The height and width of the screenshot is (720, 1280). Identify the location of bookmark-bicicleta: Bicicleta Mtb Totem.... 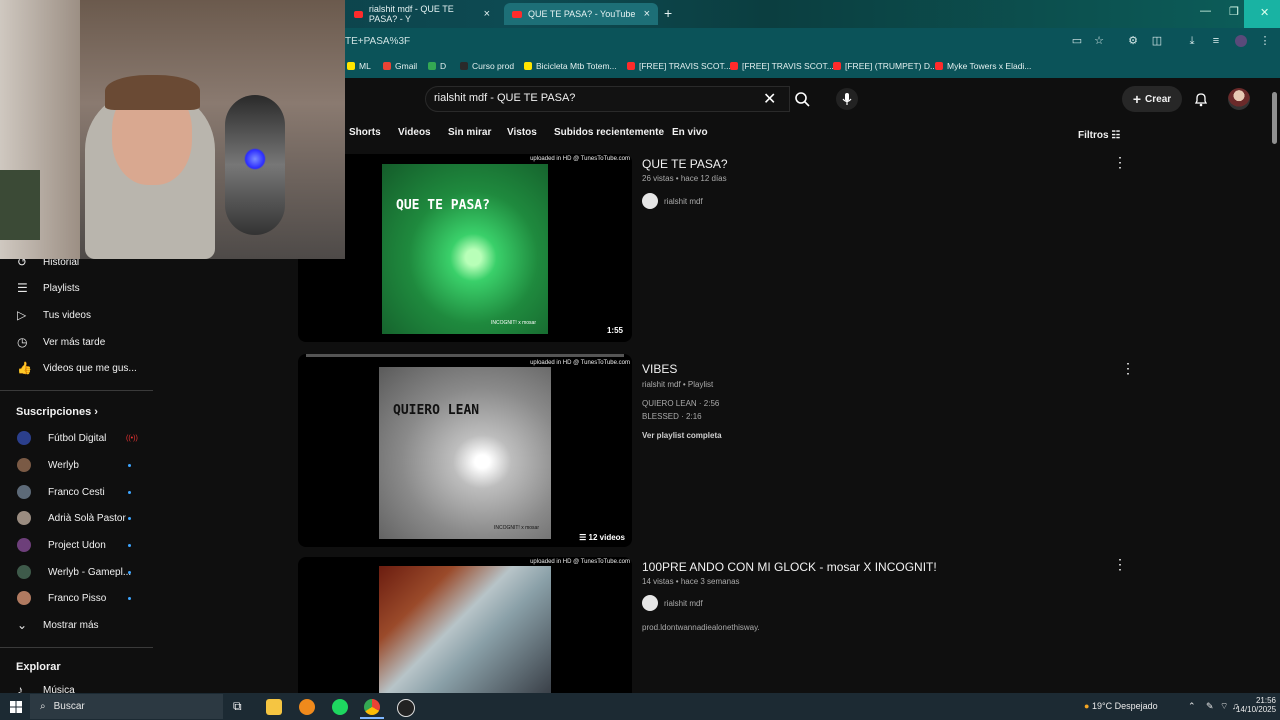
(570, 66).